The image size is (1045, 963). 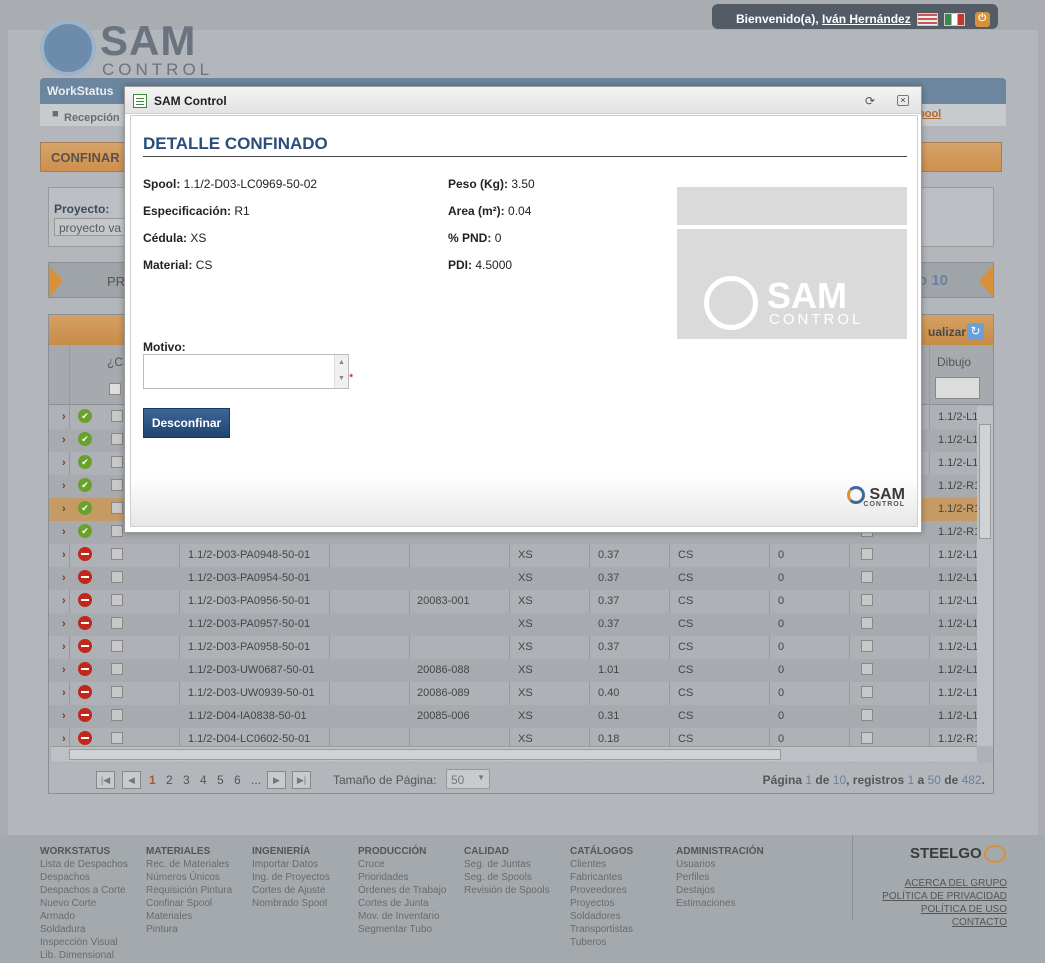 What do you see at coordinates (115, 389) in the screenshot?
I see `select-all-checkbox` at bounding box center [115, 389].